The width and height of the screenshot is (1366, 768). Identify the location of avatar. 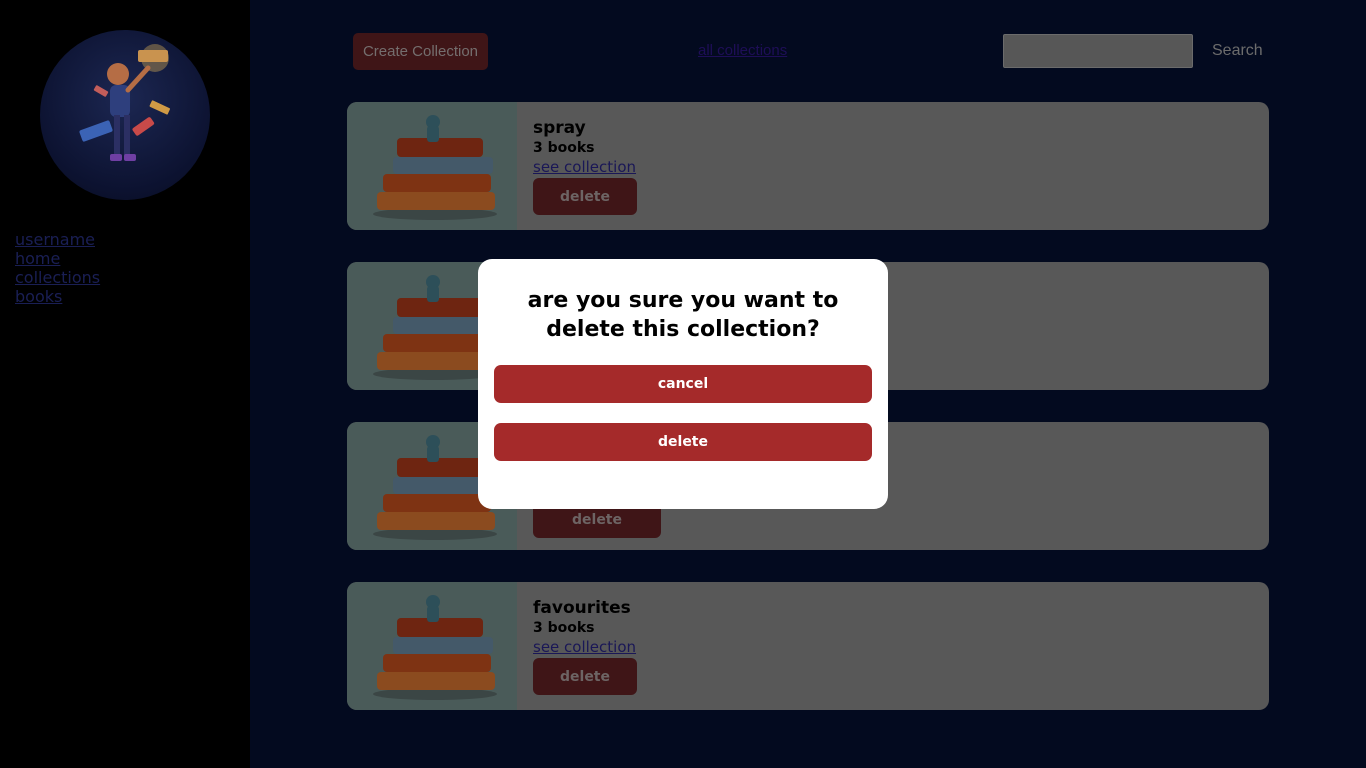
(125, 115).